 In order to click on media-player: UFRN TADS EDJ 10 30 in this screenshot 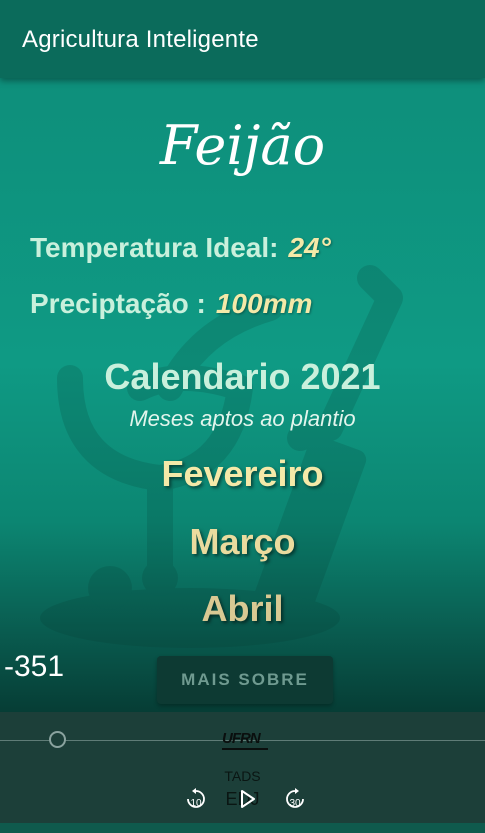, I will do `click(242, 767)`.